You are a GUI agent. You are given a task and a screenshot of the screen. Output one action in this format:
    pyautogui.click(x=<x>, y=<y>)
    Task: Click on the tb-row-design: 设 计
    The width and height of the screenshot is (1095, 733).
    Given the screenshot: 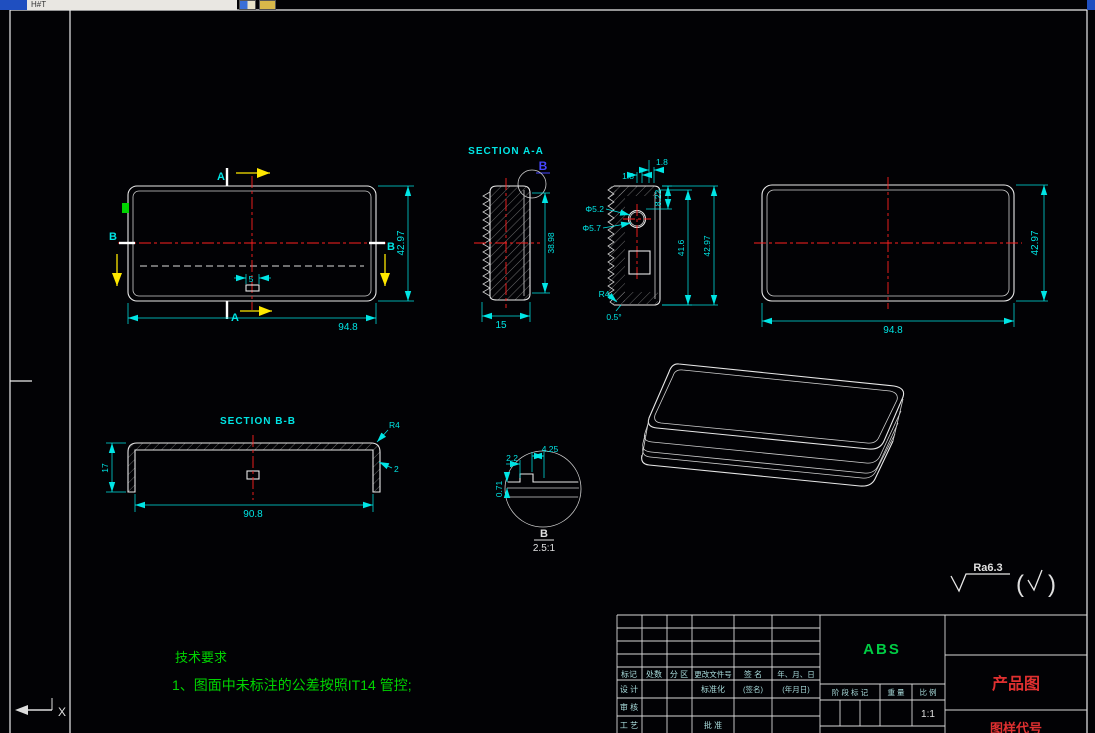 What is the action you would take?
    pyautogui.click(x=629, y=689)
    